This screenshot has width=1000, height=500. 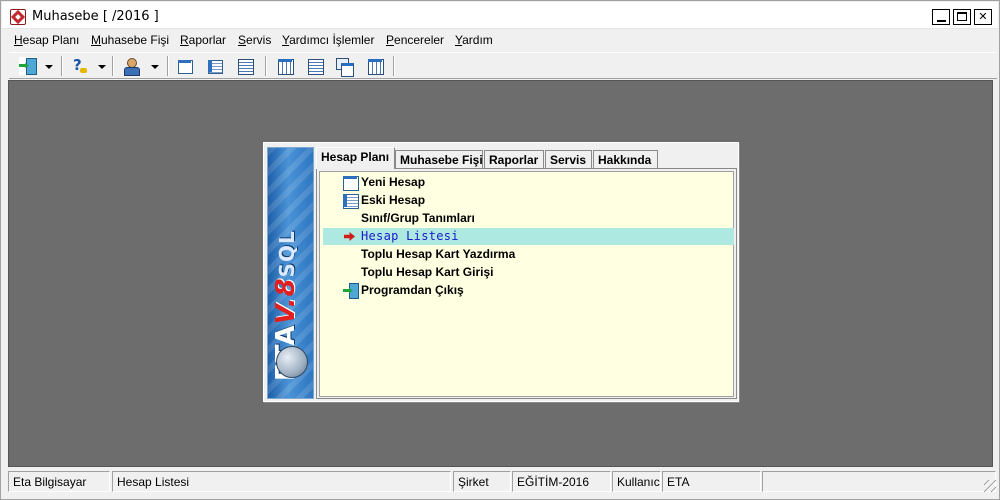 What do you see at coordinates (503, 65) in the screenshot?
I see `toolbar` at bounding box center [503, 65].